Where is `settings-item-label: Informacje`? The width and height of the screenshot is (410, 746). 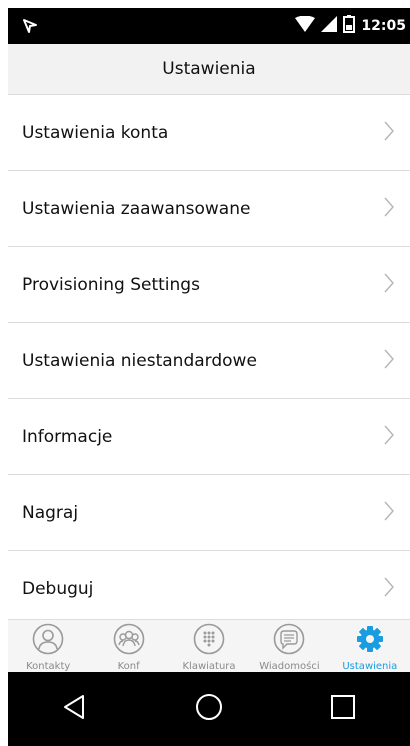
settings-item-label: Informacje is located at coordinates (67, 436).